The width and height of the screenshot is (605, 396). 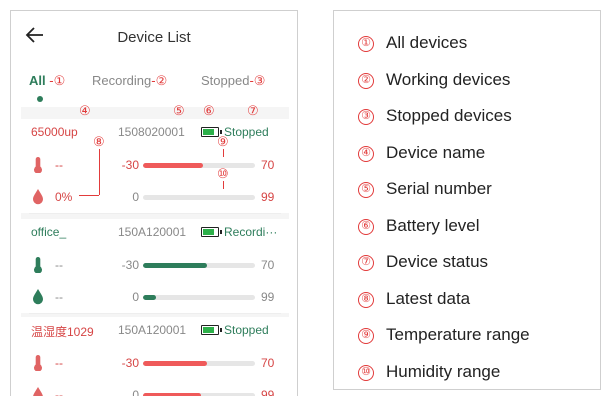 I want to click on tab-bar: All -① Recording-② Stopped-③, so click(x=163, y=83).